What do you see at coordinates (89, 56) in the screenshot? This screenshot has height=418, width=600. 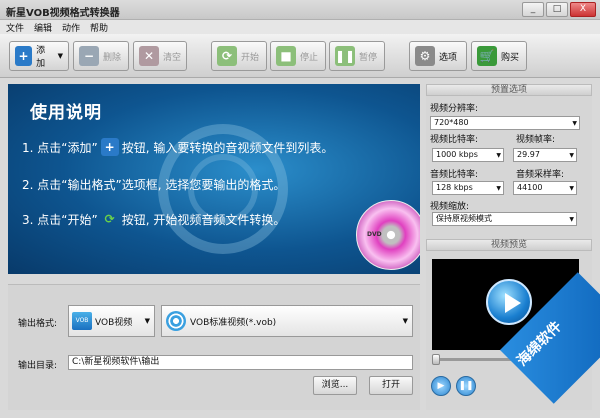 I see `remove-file-icon: −` at bounding box center [89, 56].